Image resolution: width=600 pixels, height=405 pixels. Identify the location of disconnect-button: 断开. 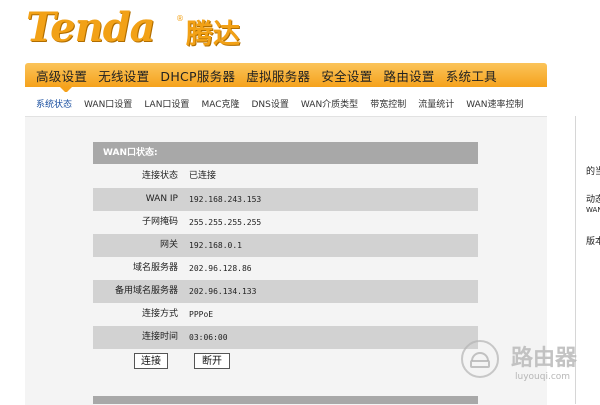
(212, 361).